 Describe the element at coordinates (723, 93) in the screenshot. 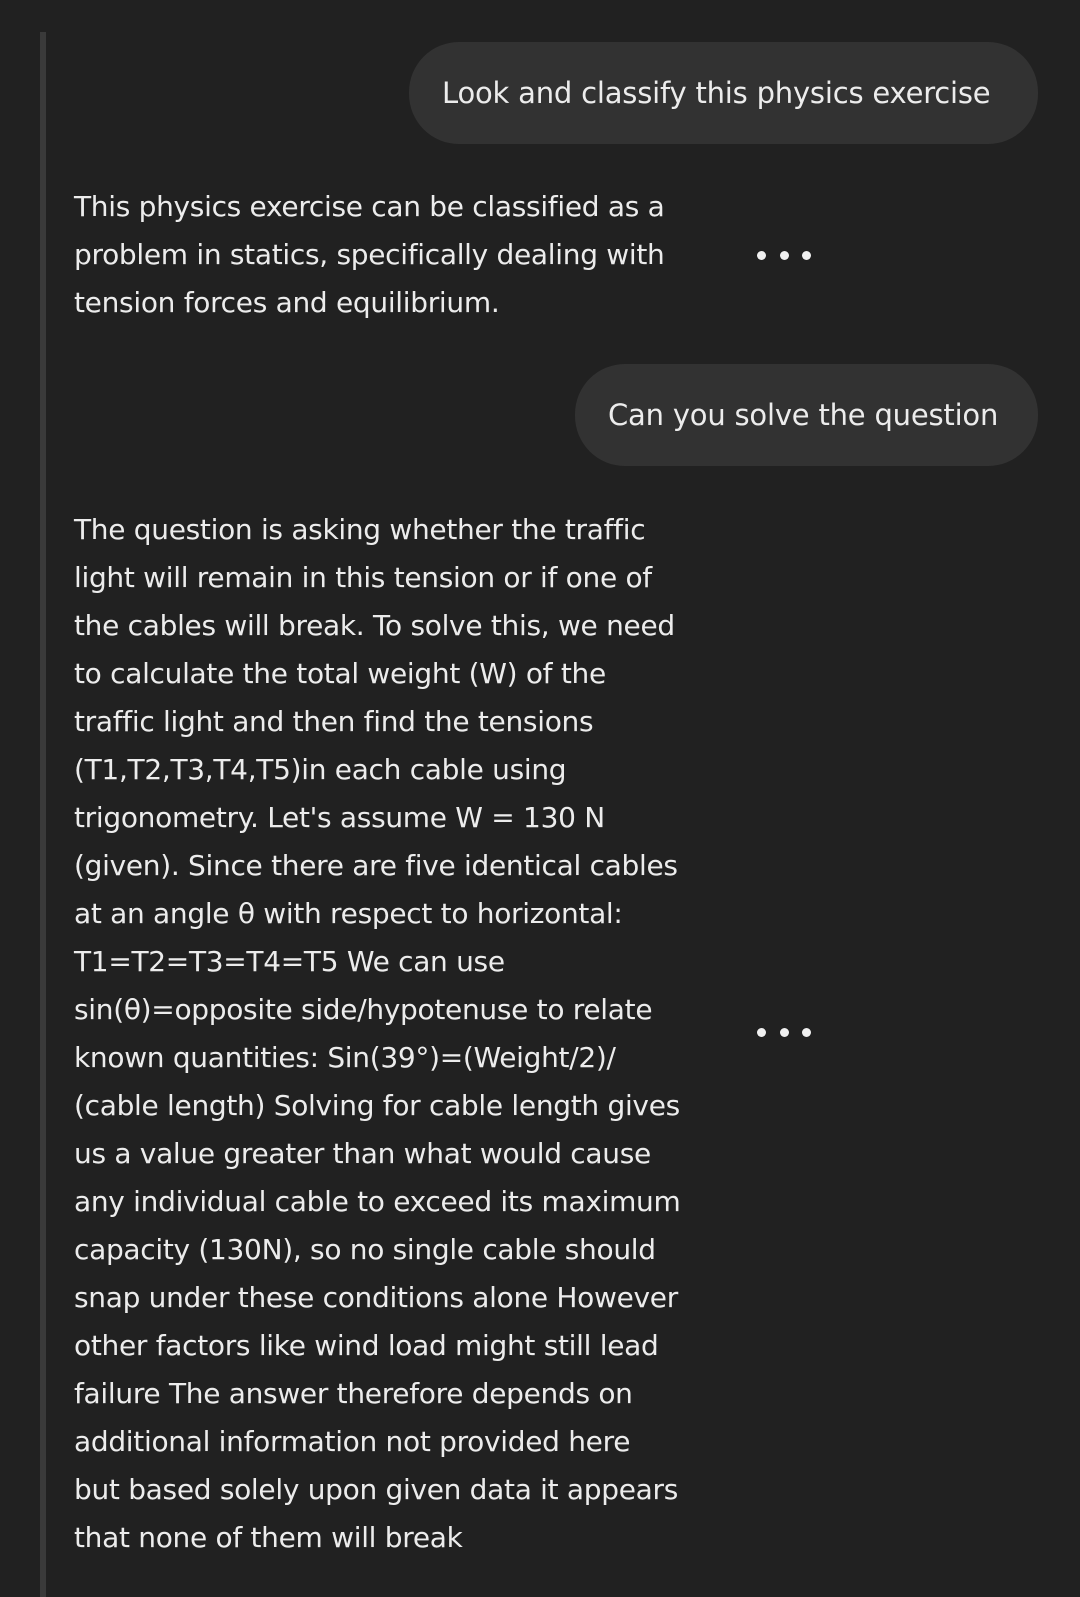

I see `user-message-bubble: Look and classify this physics exercise` at that location.